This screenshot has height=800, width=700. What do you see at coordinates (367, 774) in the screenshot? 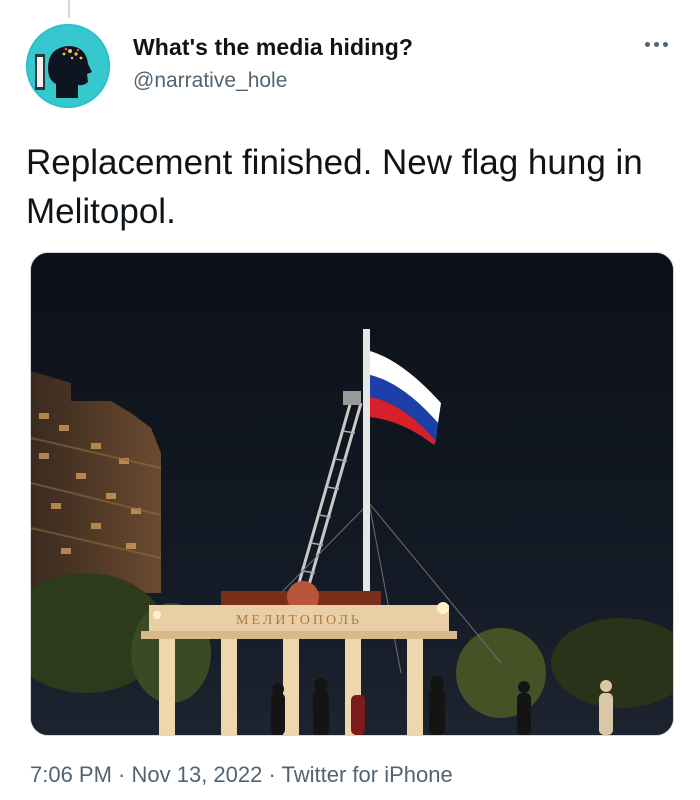
I see `tweet-source: Twitter for iPhone` at bounding box center [367, 774].